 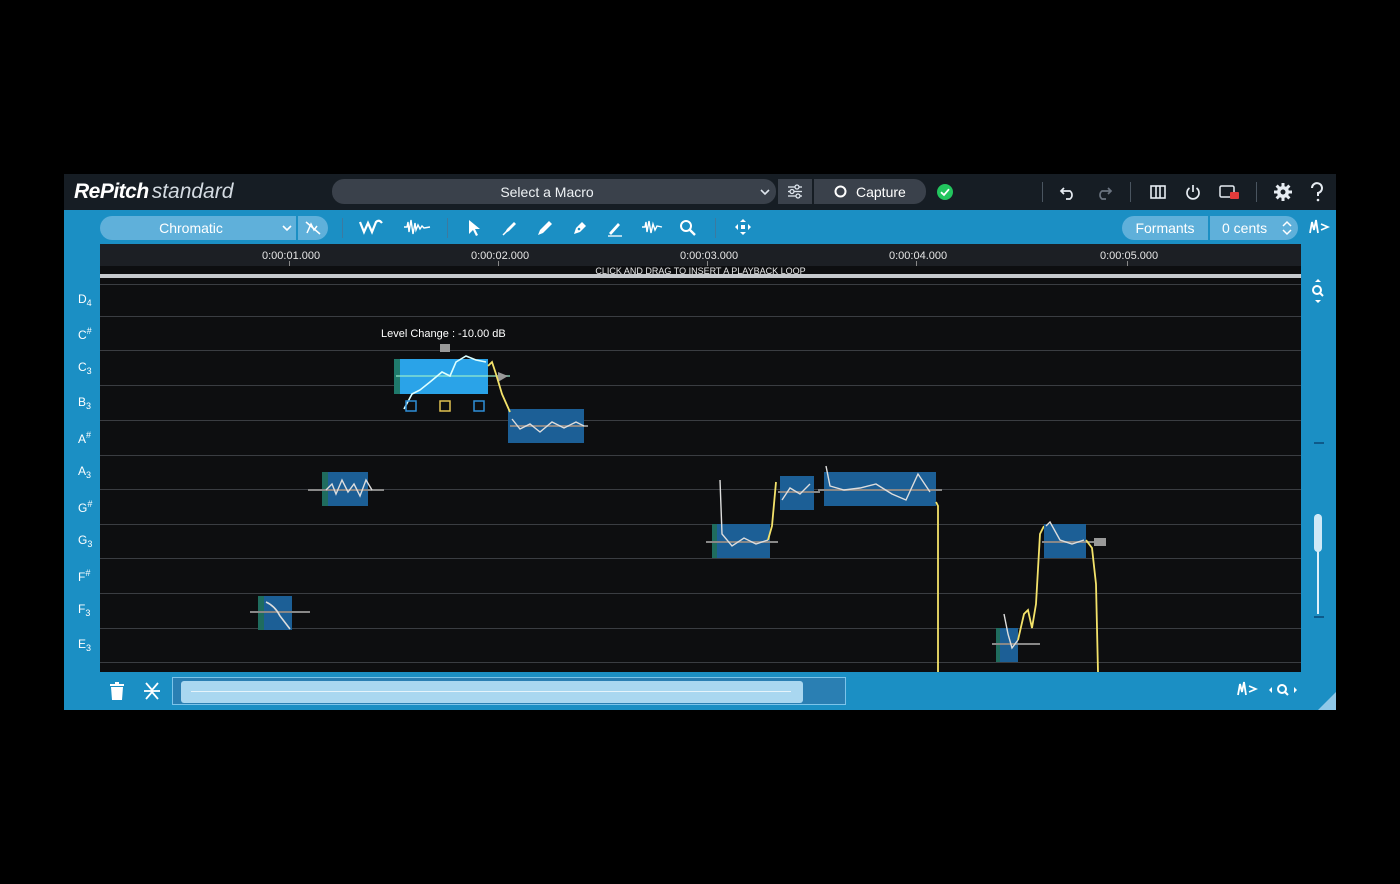 What do you see at coordinates (111, 191) in the screenshot?
I see `brand-name: RePitch` at bounding box center [111, 191].